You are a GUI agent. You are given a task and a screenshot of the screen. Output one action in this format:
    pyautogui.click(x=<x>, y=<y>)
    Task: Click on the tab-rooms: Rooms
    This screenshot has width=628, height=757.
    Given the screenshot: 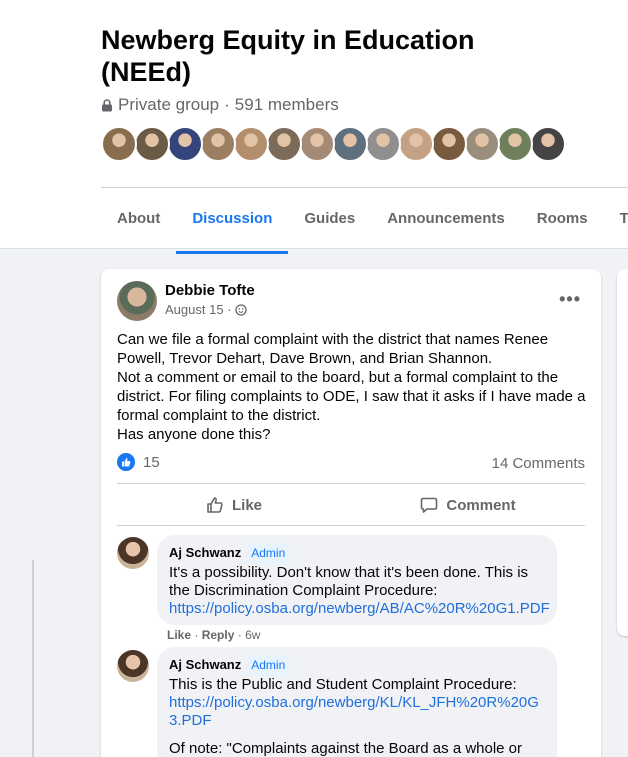 What is the action you would take?
    pyautogui.click(x=562, y=222)
    